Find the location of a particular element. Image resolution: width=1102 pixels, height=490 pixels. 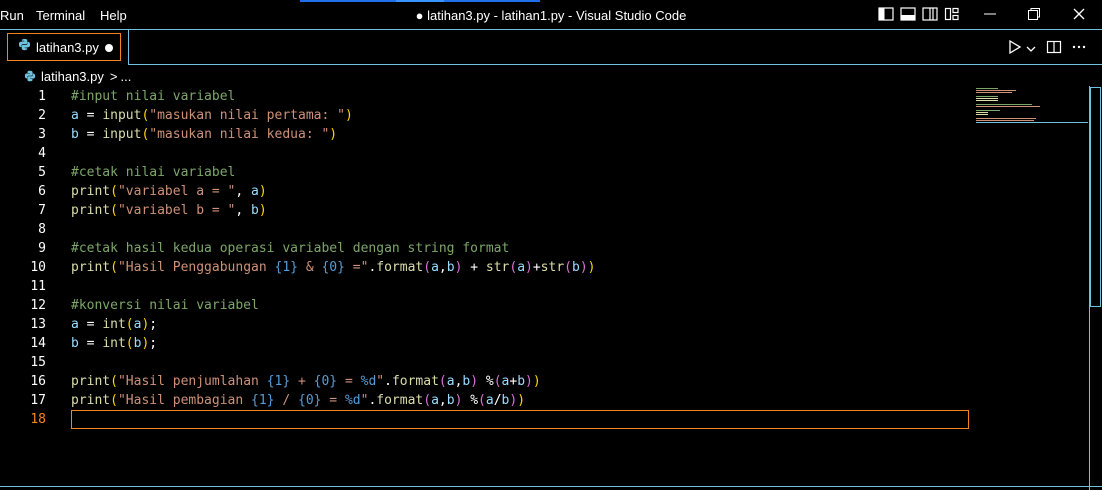

customize-layout-icon is located at coordinates (953, 15).